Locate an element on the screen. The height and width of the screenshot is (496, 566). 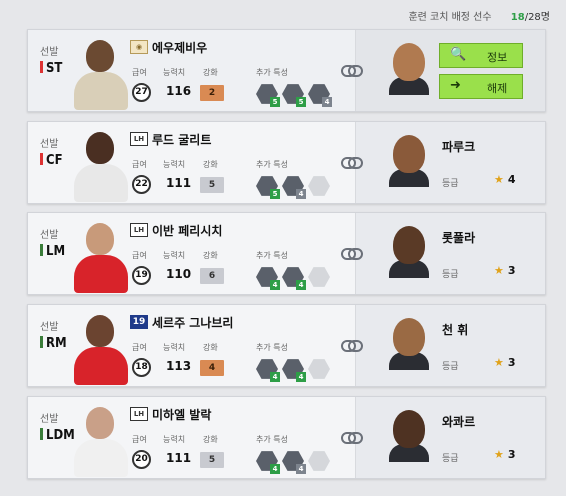
info-button: 🔍 정보 is located at coordinates (481, 55).